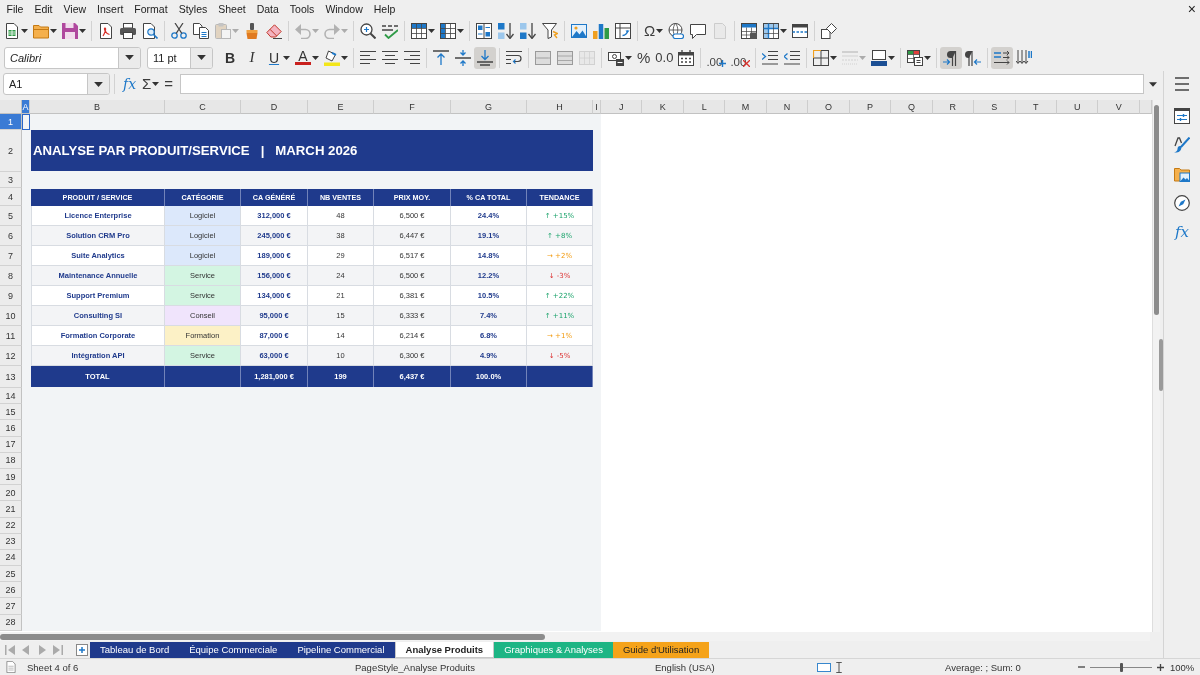  Describe the element at coordinates (1182, 115) in the screenshot. I see `properties-icon` at that location.